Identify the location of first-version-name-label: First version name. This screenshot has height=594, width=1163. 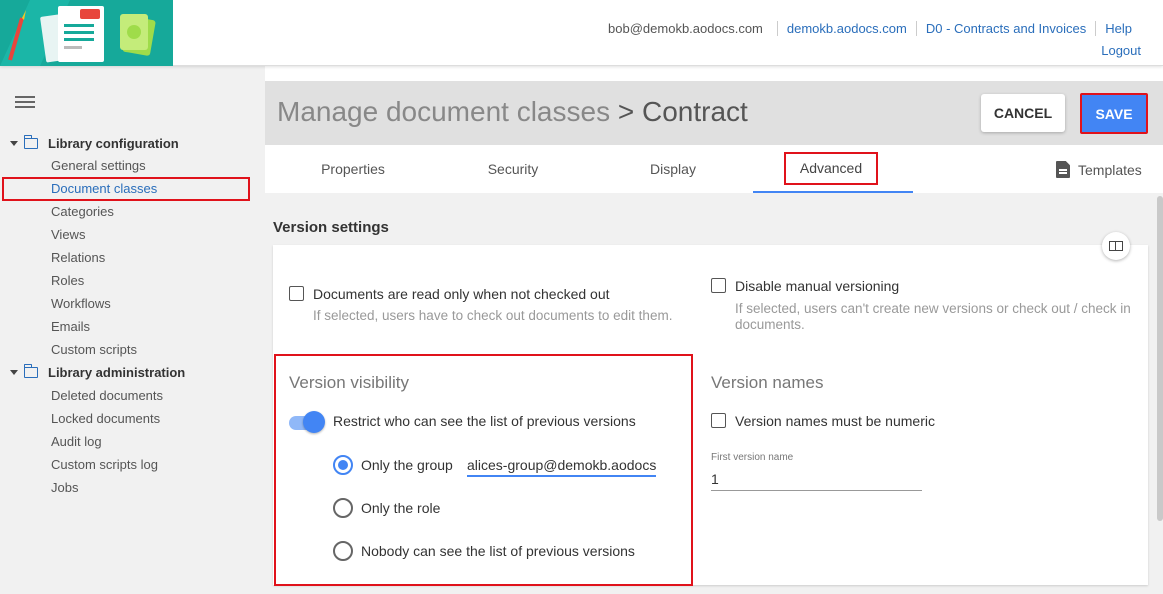
(752, 457).